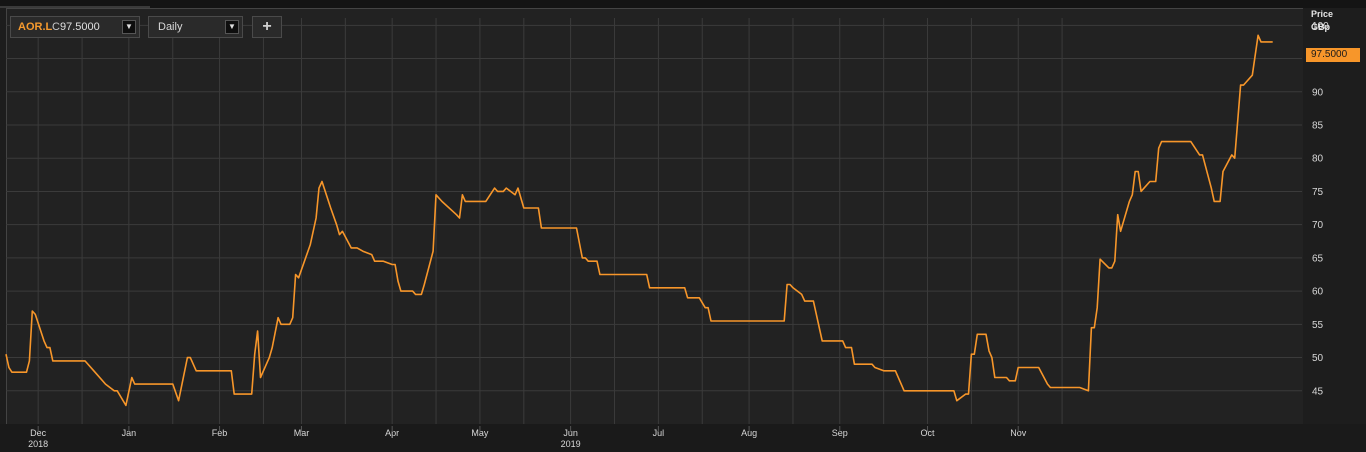 This screenshot has width=1366, height=452. Describe the element at coordinates (80, 27) in the screenshot. I see `close-value: 97.5000` at that location.